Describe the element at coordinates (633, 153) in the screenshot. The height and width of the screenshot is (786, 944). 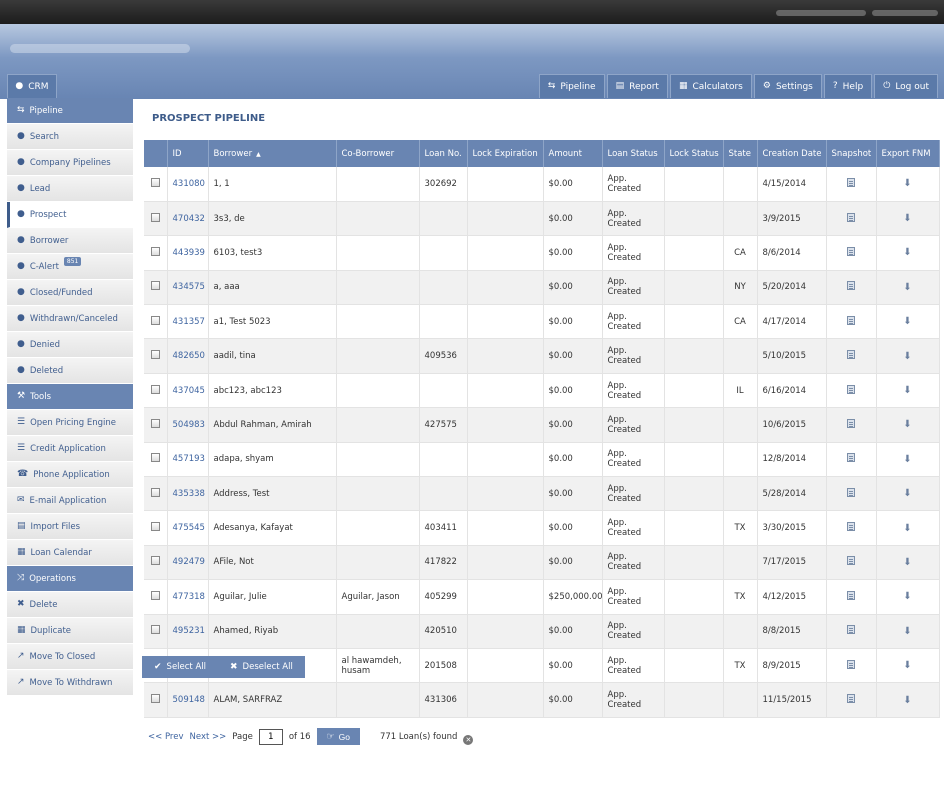
I see `column-header-loan-status: Loan Status` at that location.